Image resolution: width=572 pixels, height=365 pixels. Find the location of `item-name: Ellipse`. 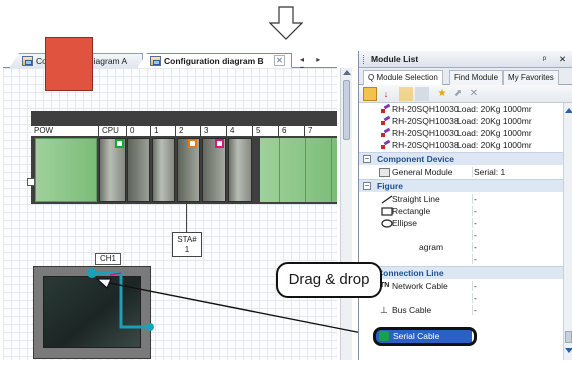

item-name: Ellipse is located at coordinates (405, 223).